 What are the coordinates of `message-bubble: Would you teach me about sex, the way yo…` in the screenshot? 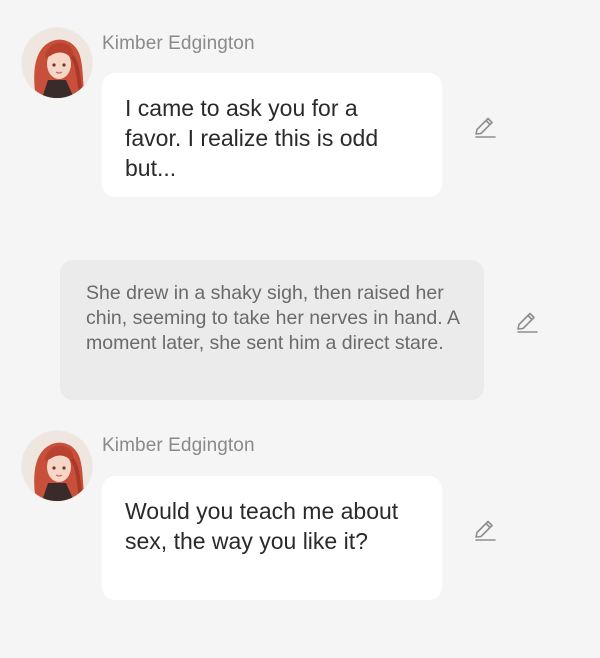 It's located at (272, 538).